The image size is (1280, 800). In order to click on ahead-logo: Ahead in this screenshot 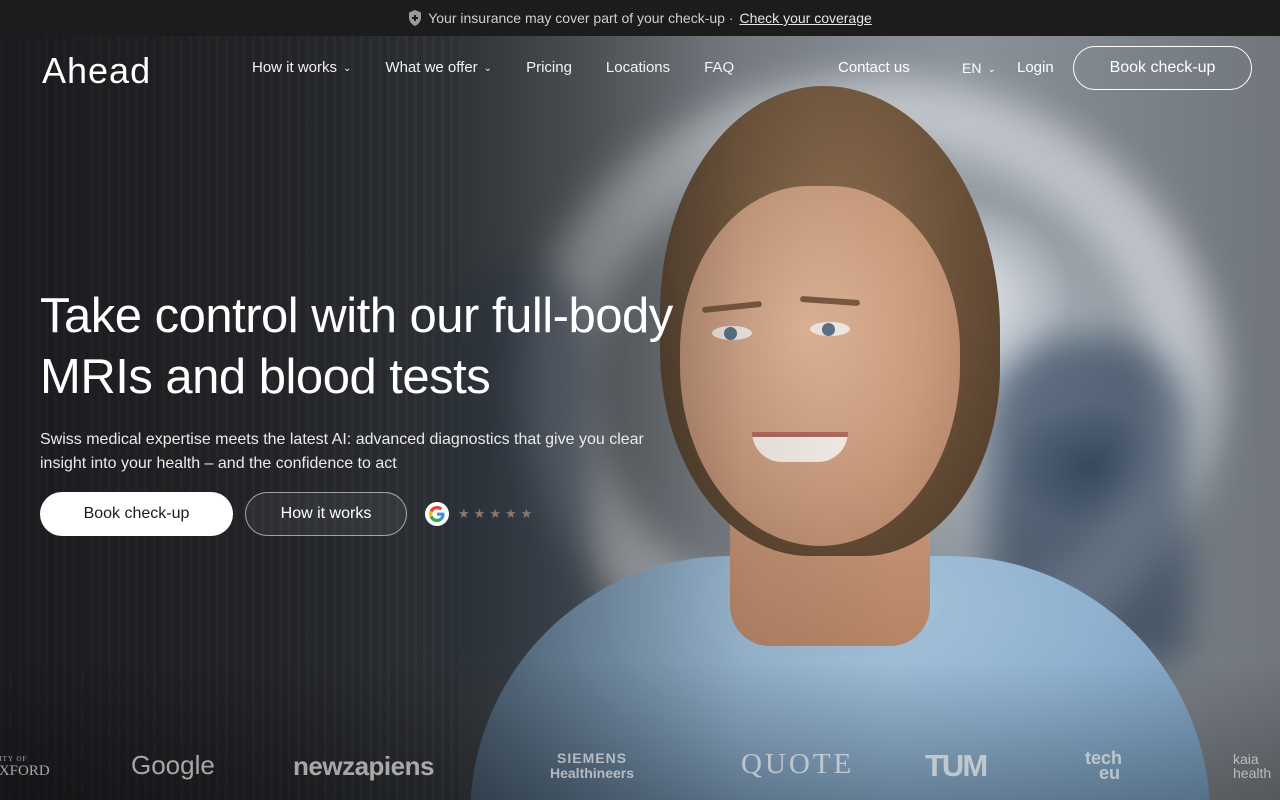, I will do `click(96, 71)`.